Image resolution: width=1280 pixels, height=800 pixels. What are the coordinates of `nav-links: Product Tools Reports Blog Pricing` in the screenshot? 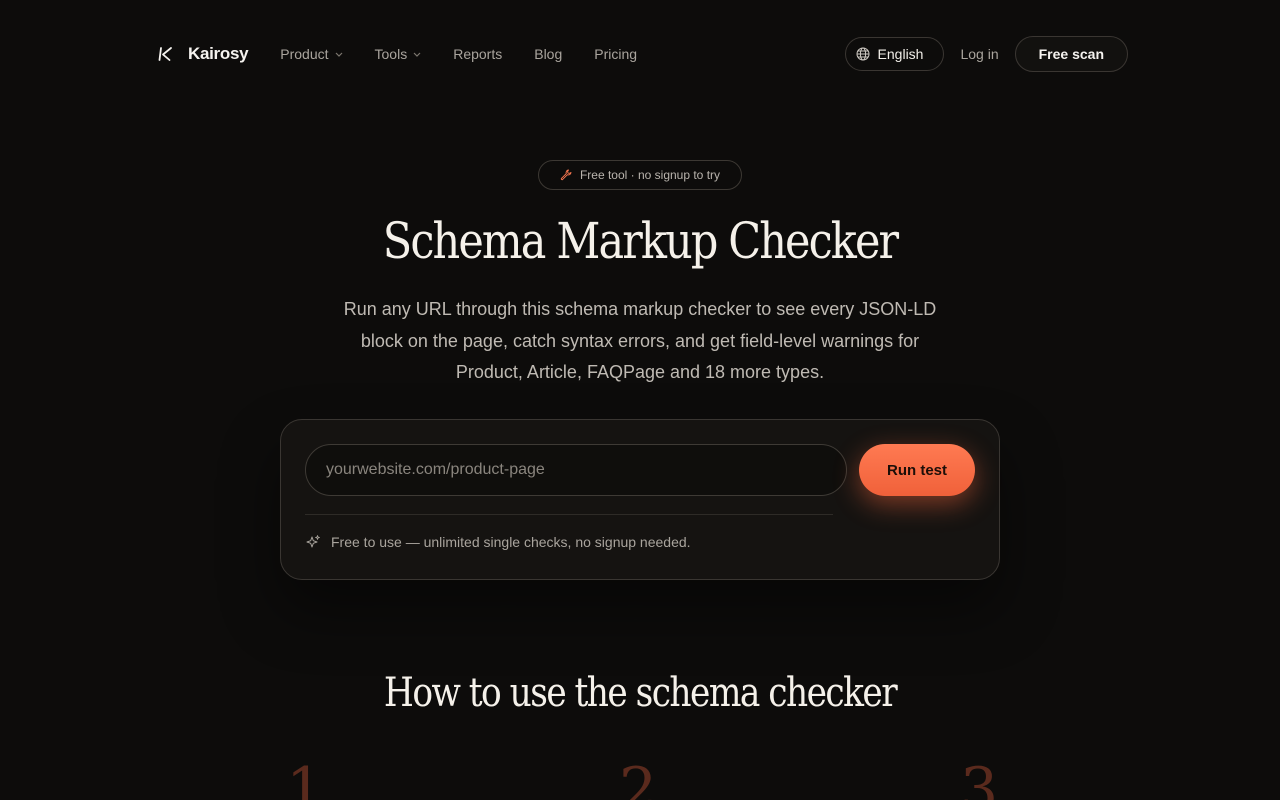 It's located at (458, 54).